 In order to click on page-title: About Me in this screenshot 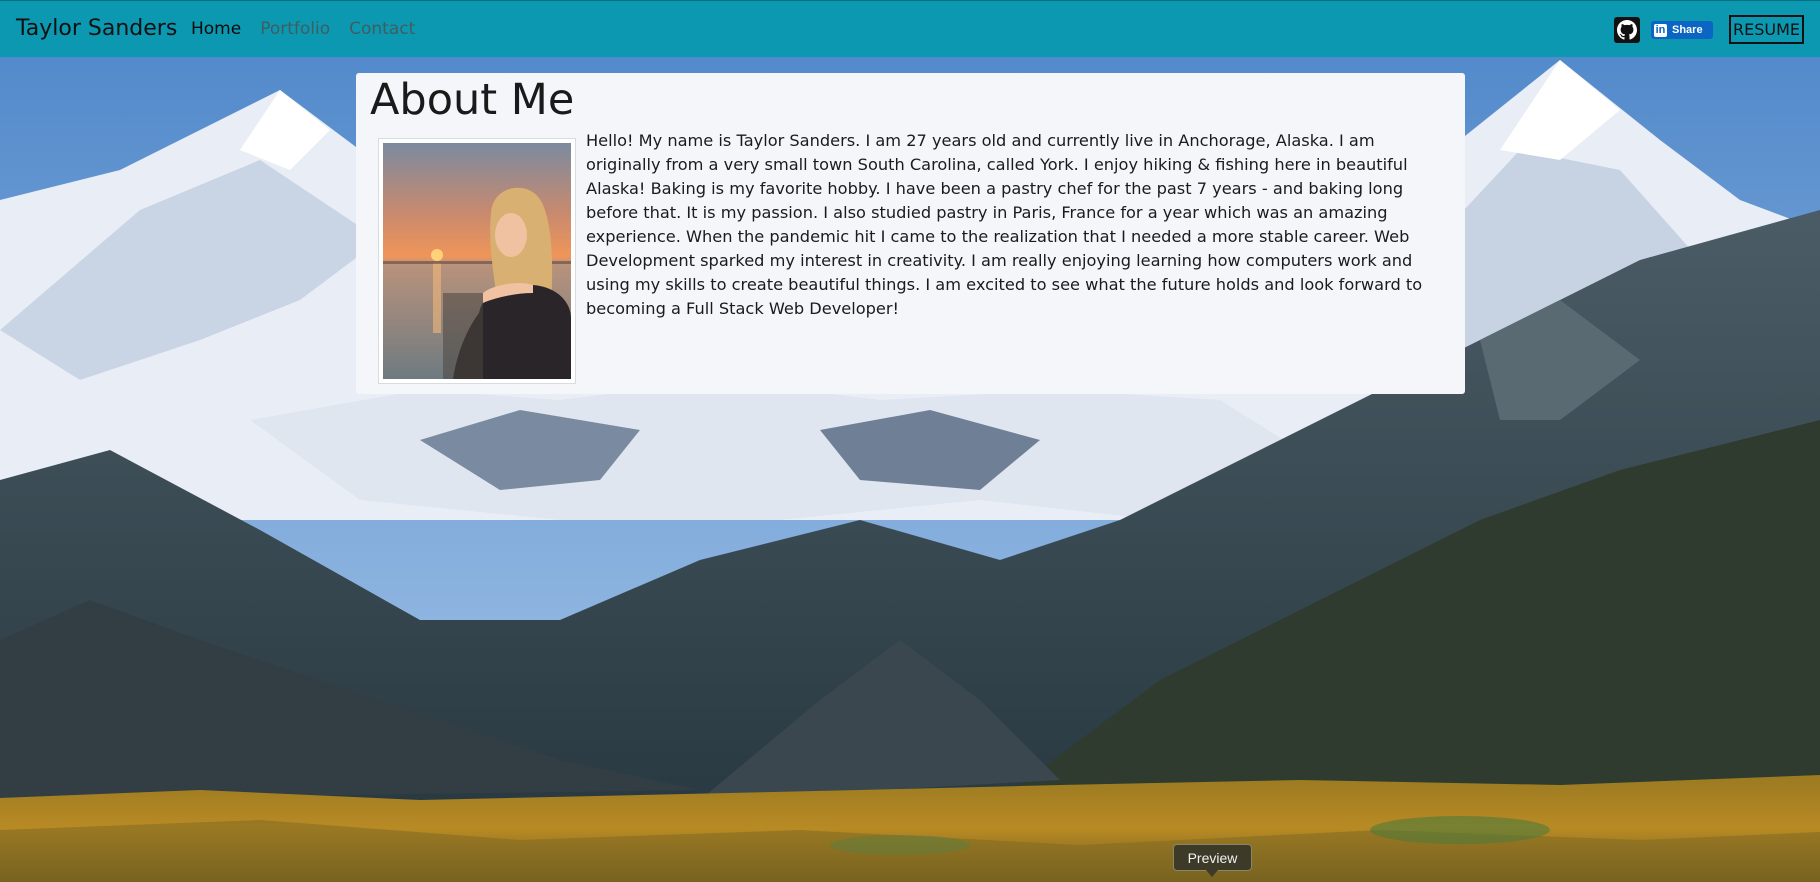, I will do `click(472, 100)`.